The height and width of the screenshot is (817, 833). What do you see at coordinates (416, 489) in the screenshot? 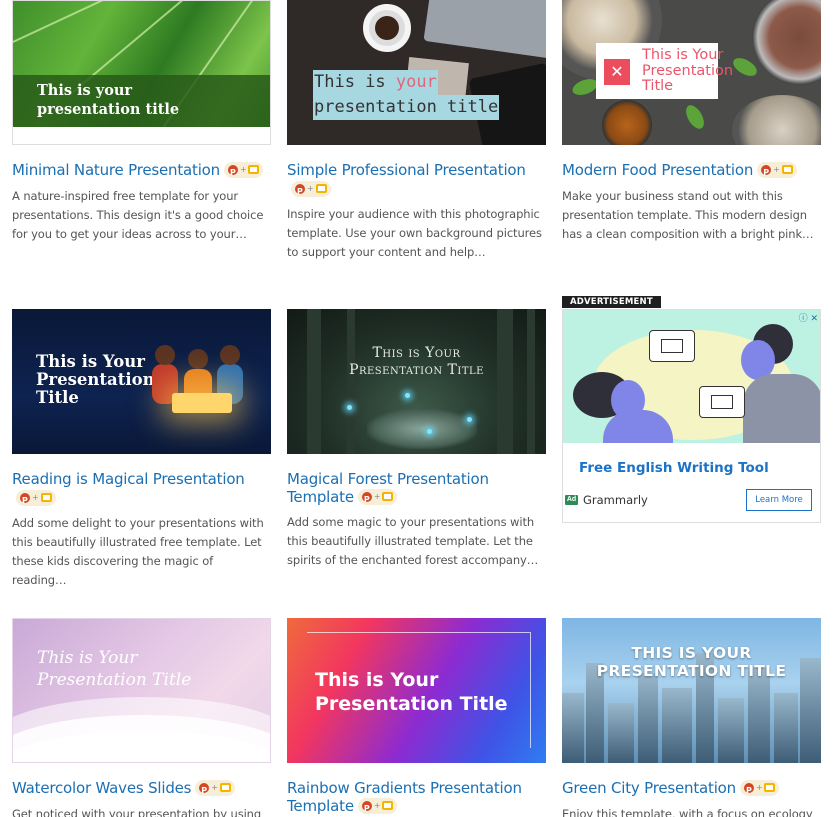
I see `template-title-link: Magical Forest Presentation Template+` at bounding box center [416, 489].